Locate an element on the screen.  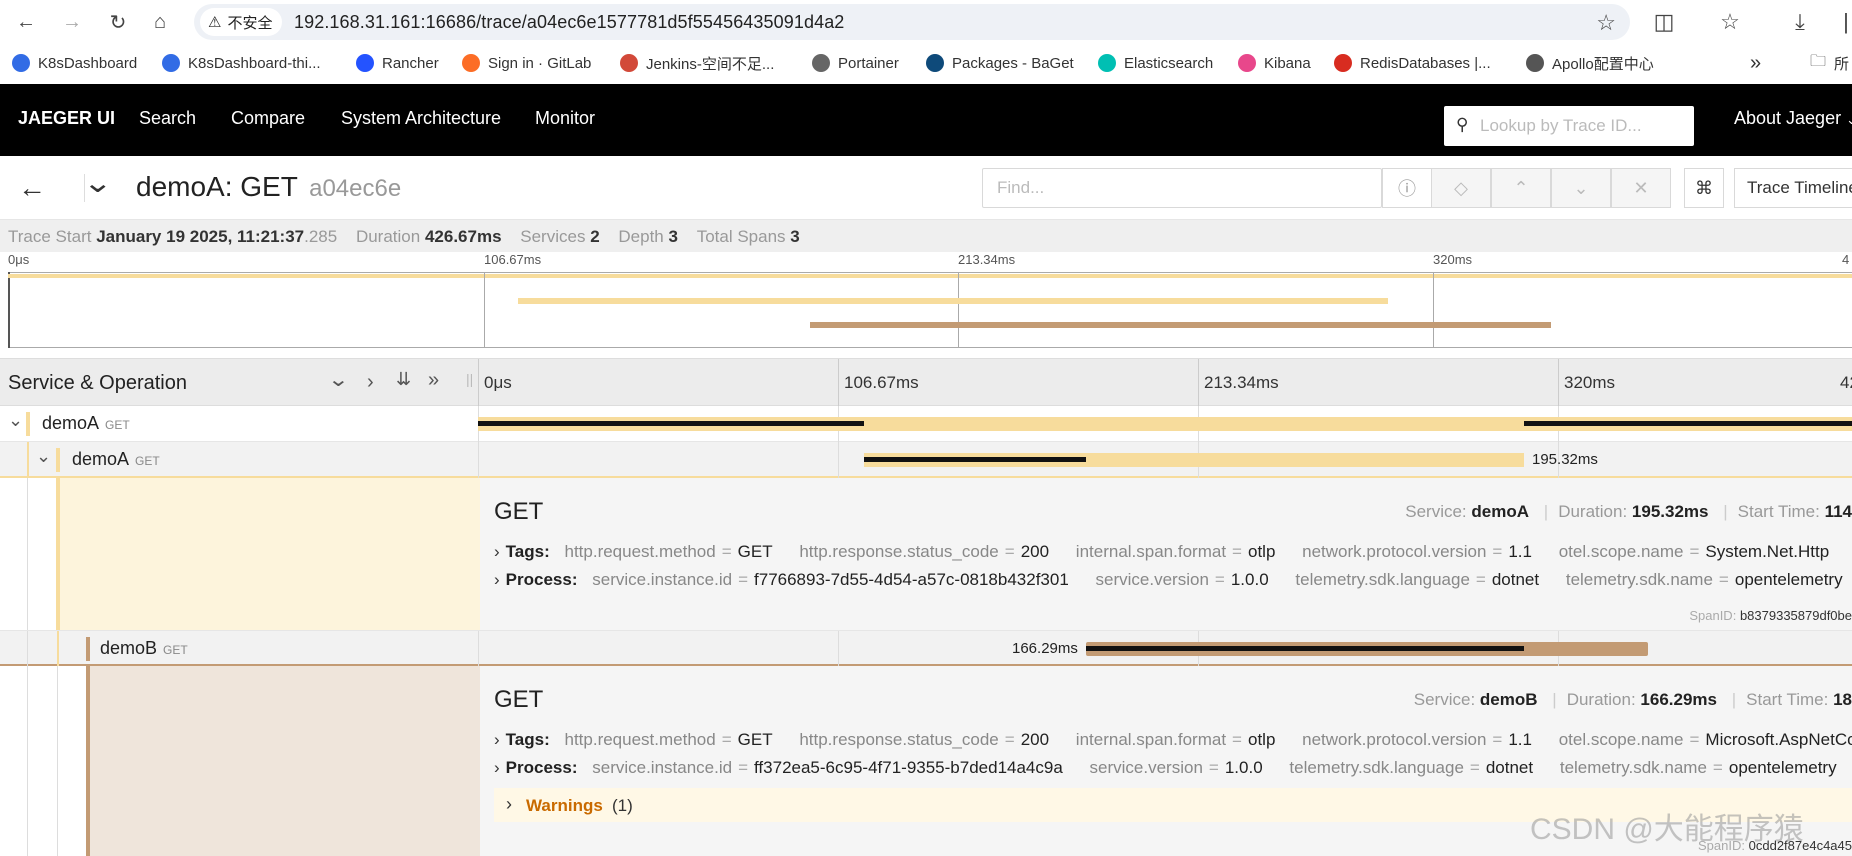
insecure-label: 不安全 is located at coordinates (250, 23).